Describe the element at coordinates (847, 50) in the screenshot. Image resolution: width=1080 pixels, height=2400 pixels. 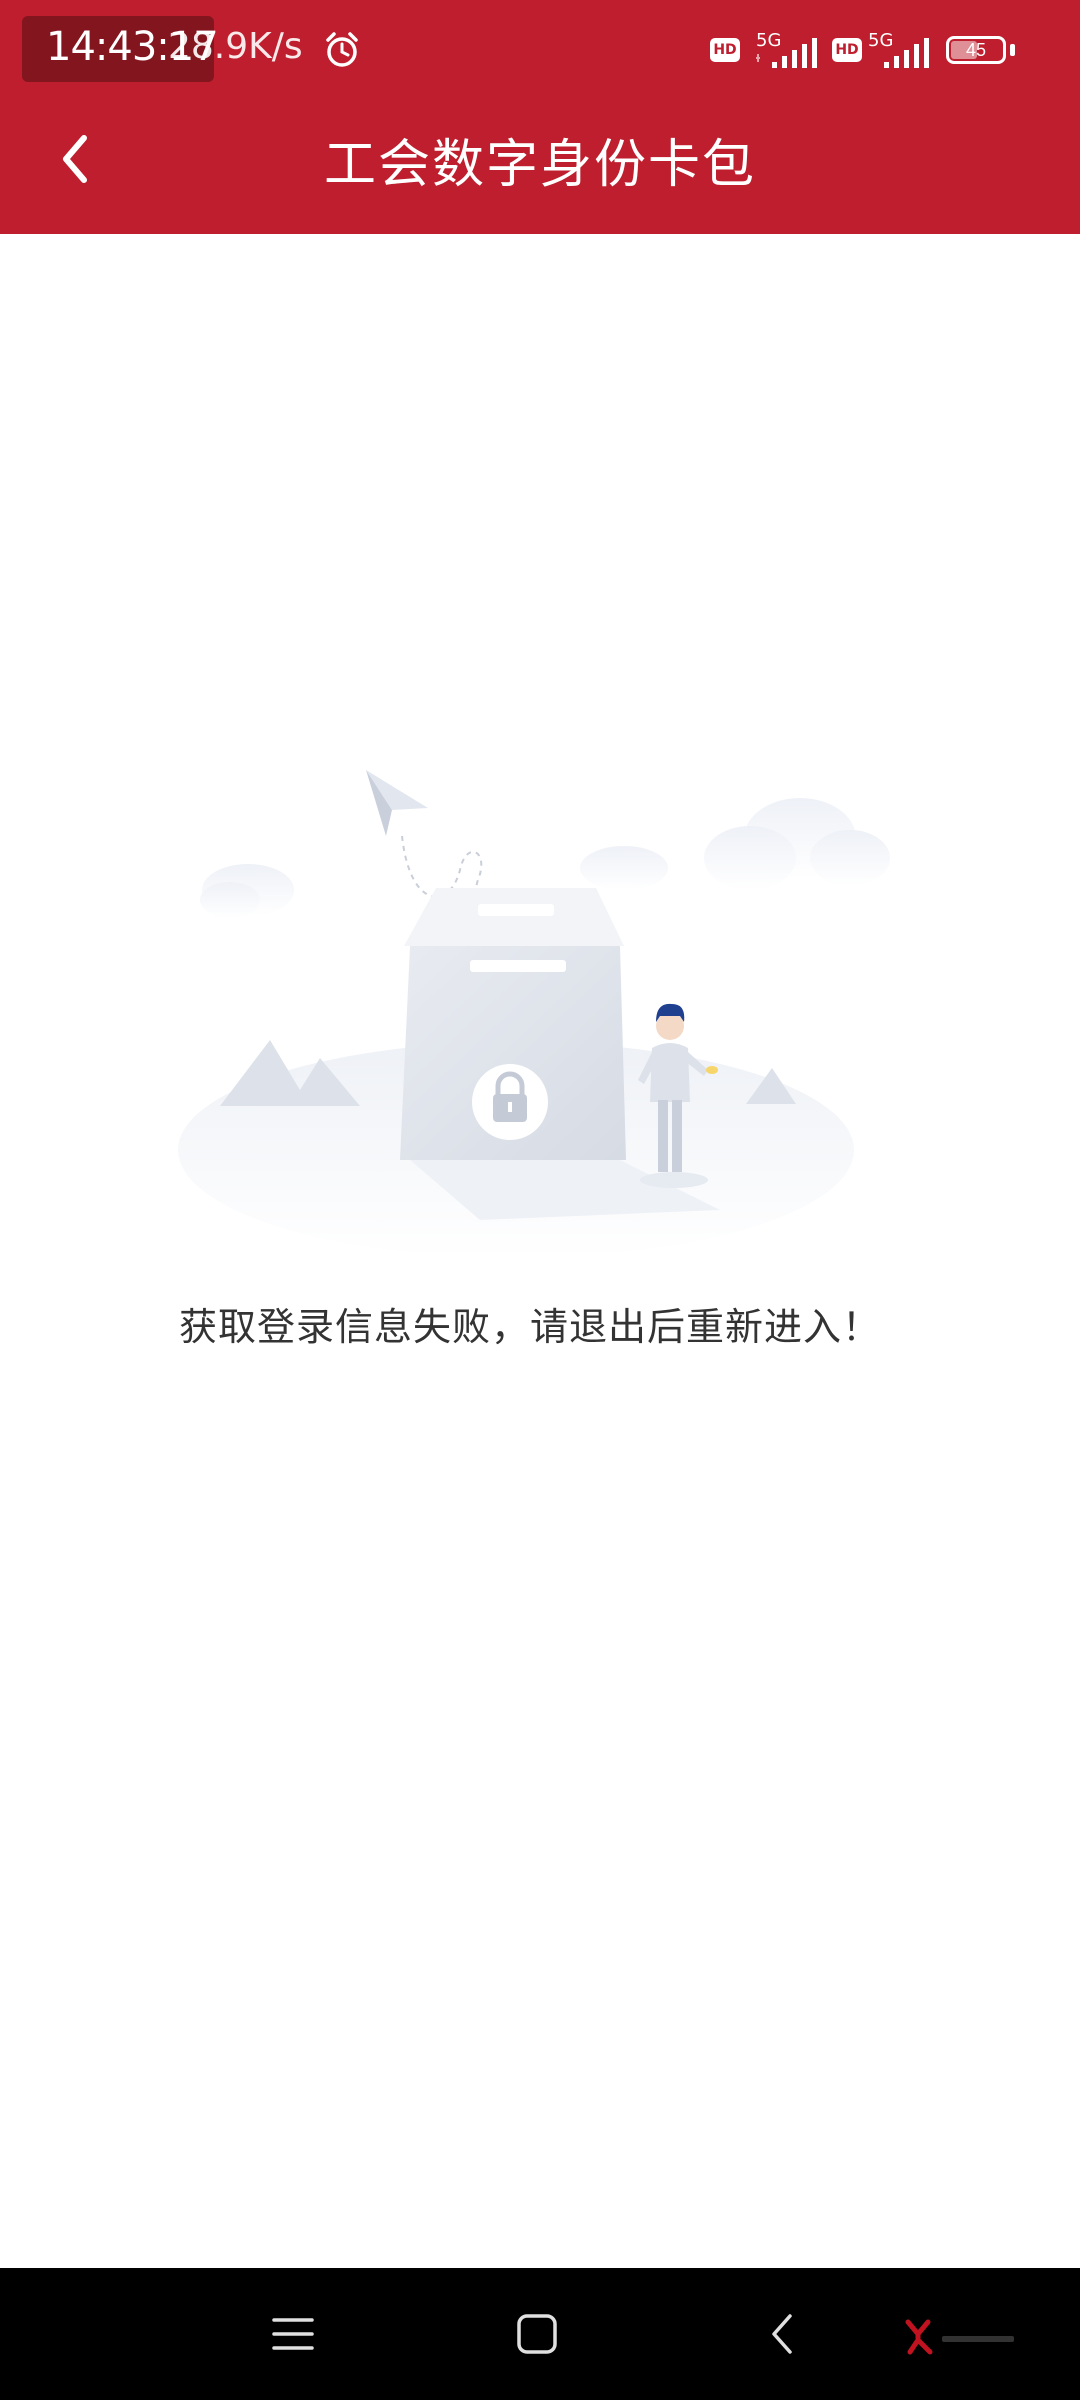
I see `hd-badge-2: HD` at that location.